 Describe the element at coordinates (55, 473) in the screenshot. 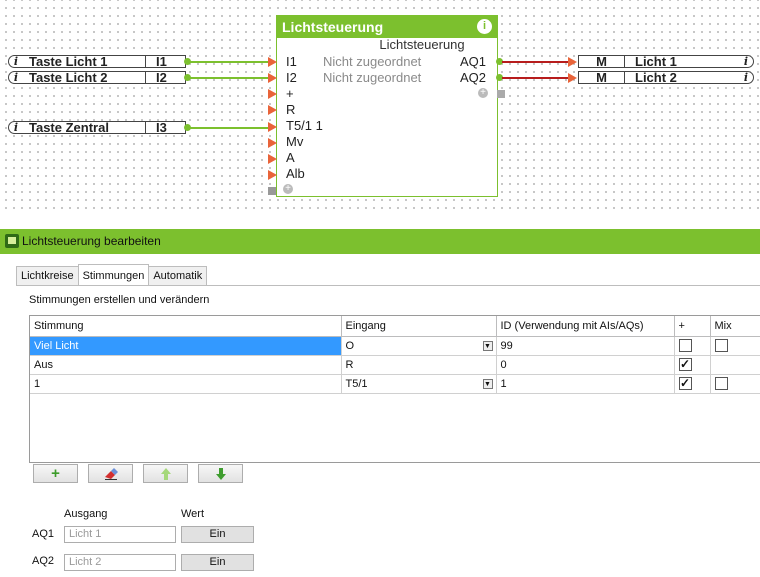

I see `add-button: +` at that location.